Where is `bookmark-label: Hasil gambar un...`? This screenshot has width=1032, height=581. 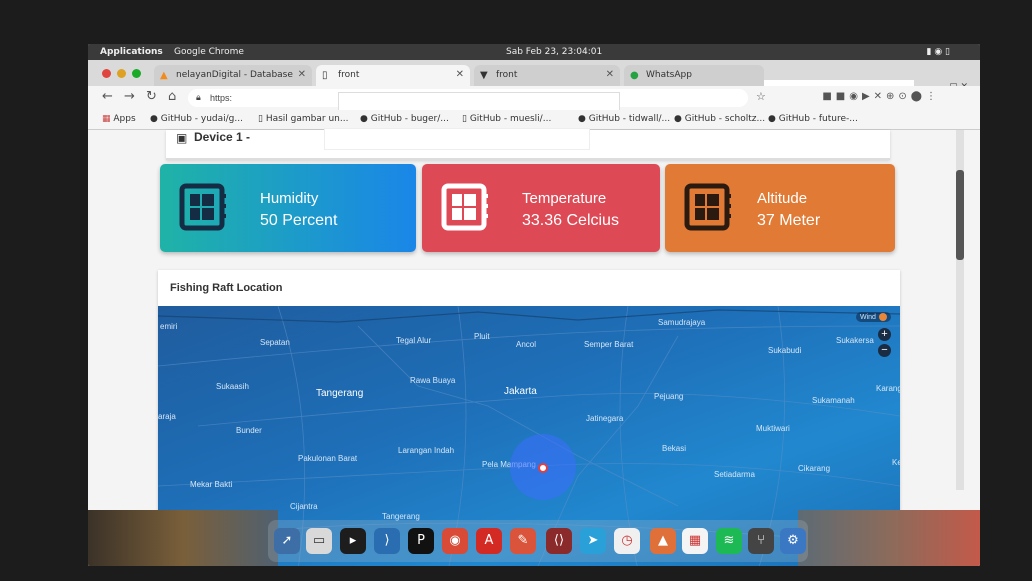 bookmark-label: Hasil gambar un... is located at coordinates (307, 119).